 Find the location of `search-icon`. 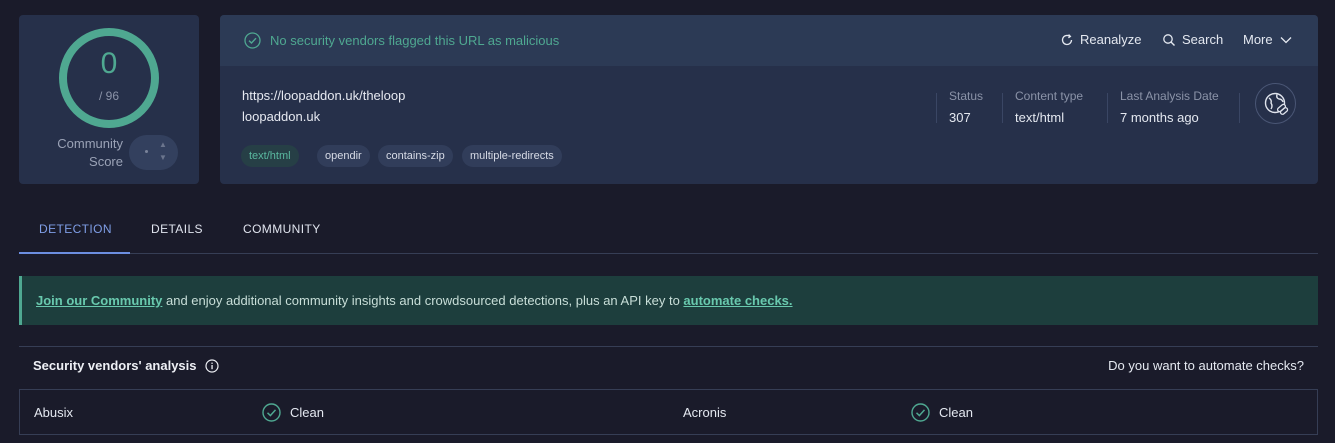

search-icon is located at coordinates (1169, 39).